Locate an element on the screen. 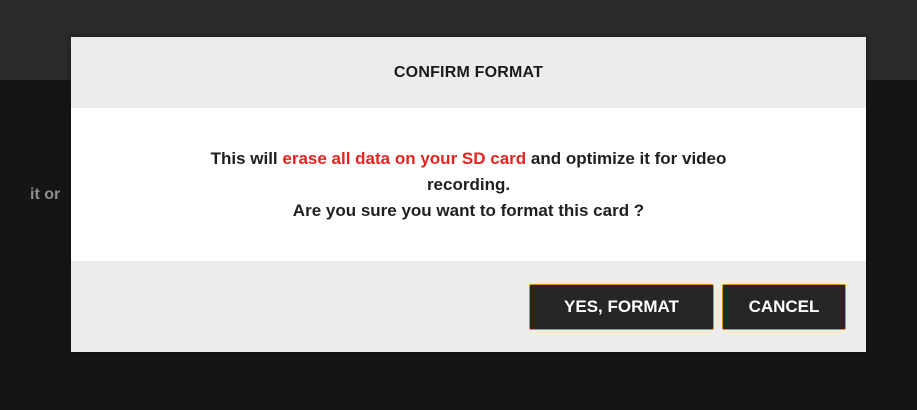 The height and width of the screenshot is (410, 917). message-text-1: This will is located at coordinates (246, 158).